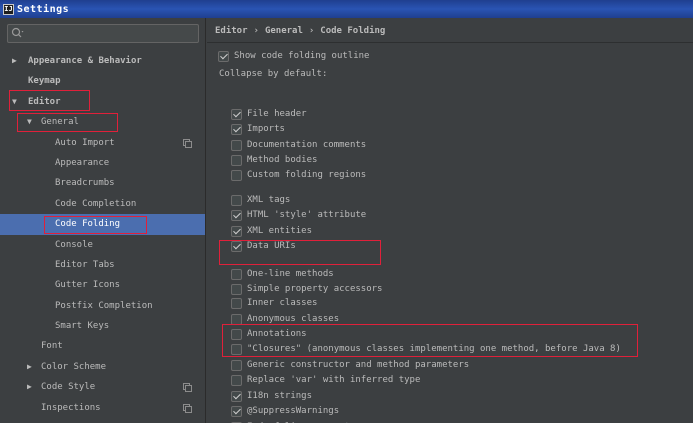  I want to click on sidebar-item-postfix-completion: Postfix Completion, so click(102, 306).